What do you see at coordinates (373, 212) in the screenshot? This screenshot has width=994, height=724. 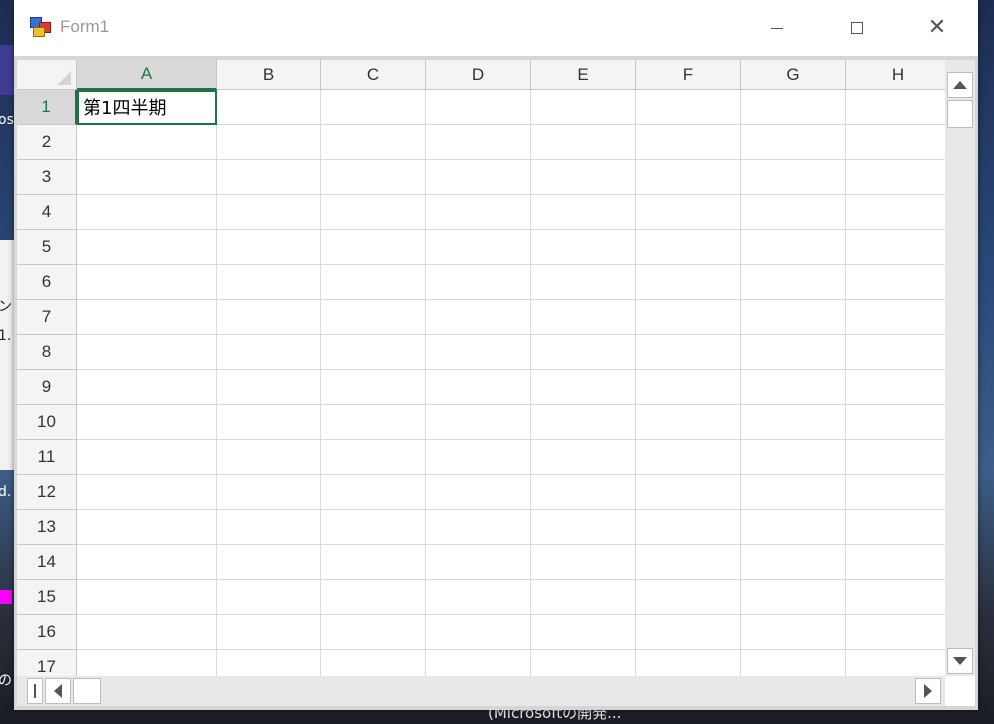 I see `cell-c4` at bounding box center [373, 212].